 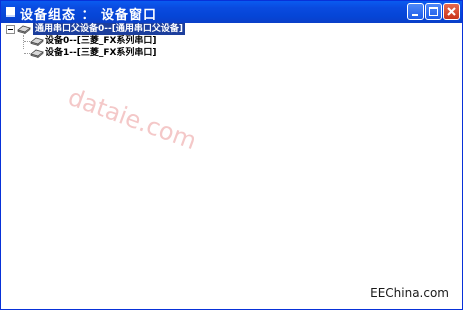 What do you see at coordinates (231, 12) in the screenshot?
I see `title-bar: 设备组态 ： 设备窗口` at bounding box center [231, 12].